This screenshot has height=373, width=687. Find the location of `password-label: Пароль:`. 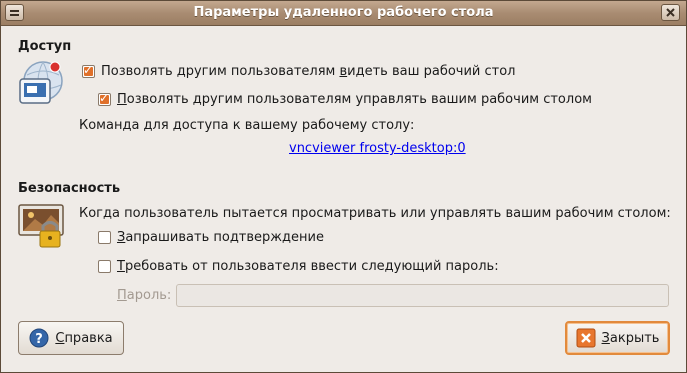

password-label: Пароль: is located at coordinates (144, 295).